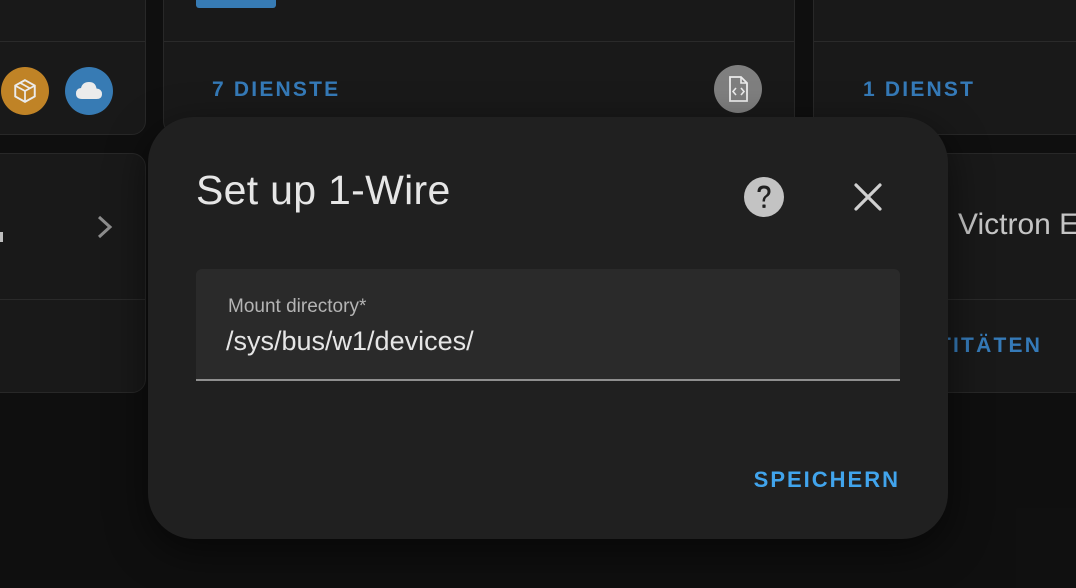 The height and width of the screenshot is (588, 1076). I want to click on mount-directory-field: Mount directory*, so click(548, 325).